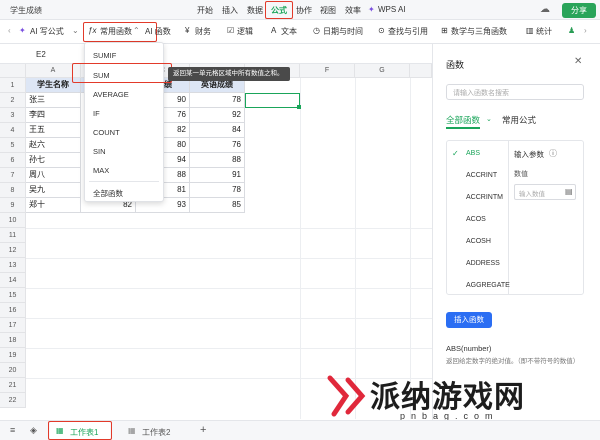 This screenshot has height=440, width=600. I want to click on menu-data: 数据, so click(255, 10).